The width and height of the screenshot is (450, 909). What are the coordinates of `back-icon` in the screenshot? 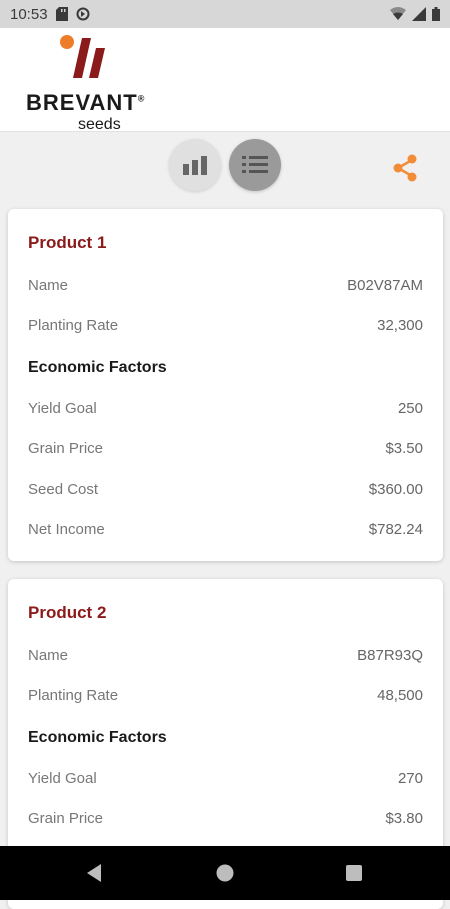 It's located at (94, 873).